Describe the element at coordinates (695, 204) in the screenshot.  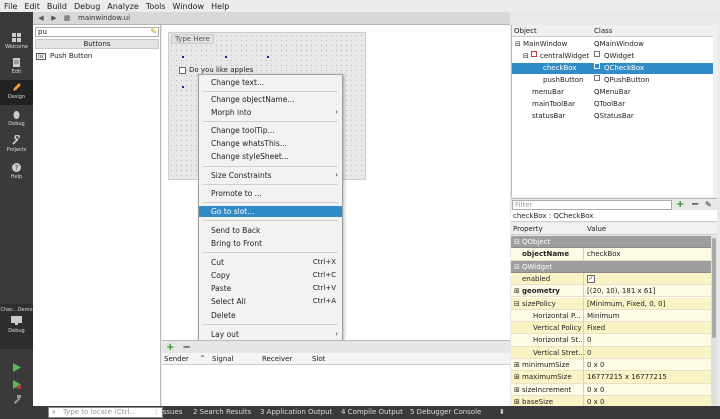
I see `remove-dynamic-property-icon: −` at that location.